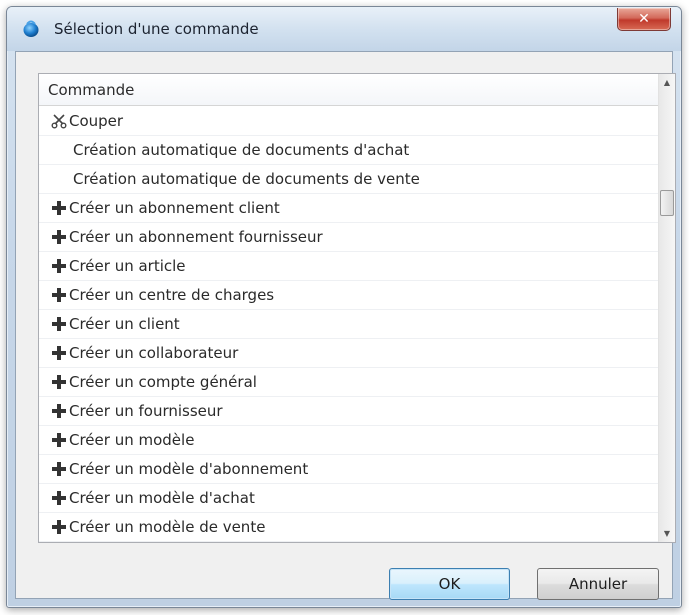 The height and width of the screenshot is (615, 689). I want to click on scissors-icon, so click(59, 121).